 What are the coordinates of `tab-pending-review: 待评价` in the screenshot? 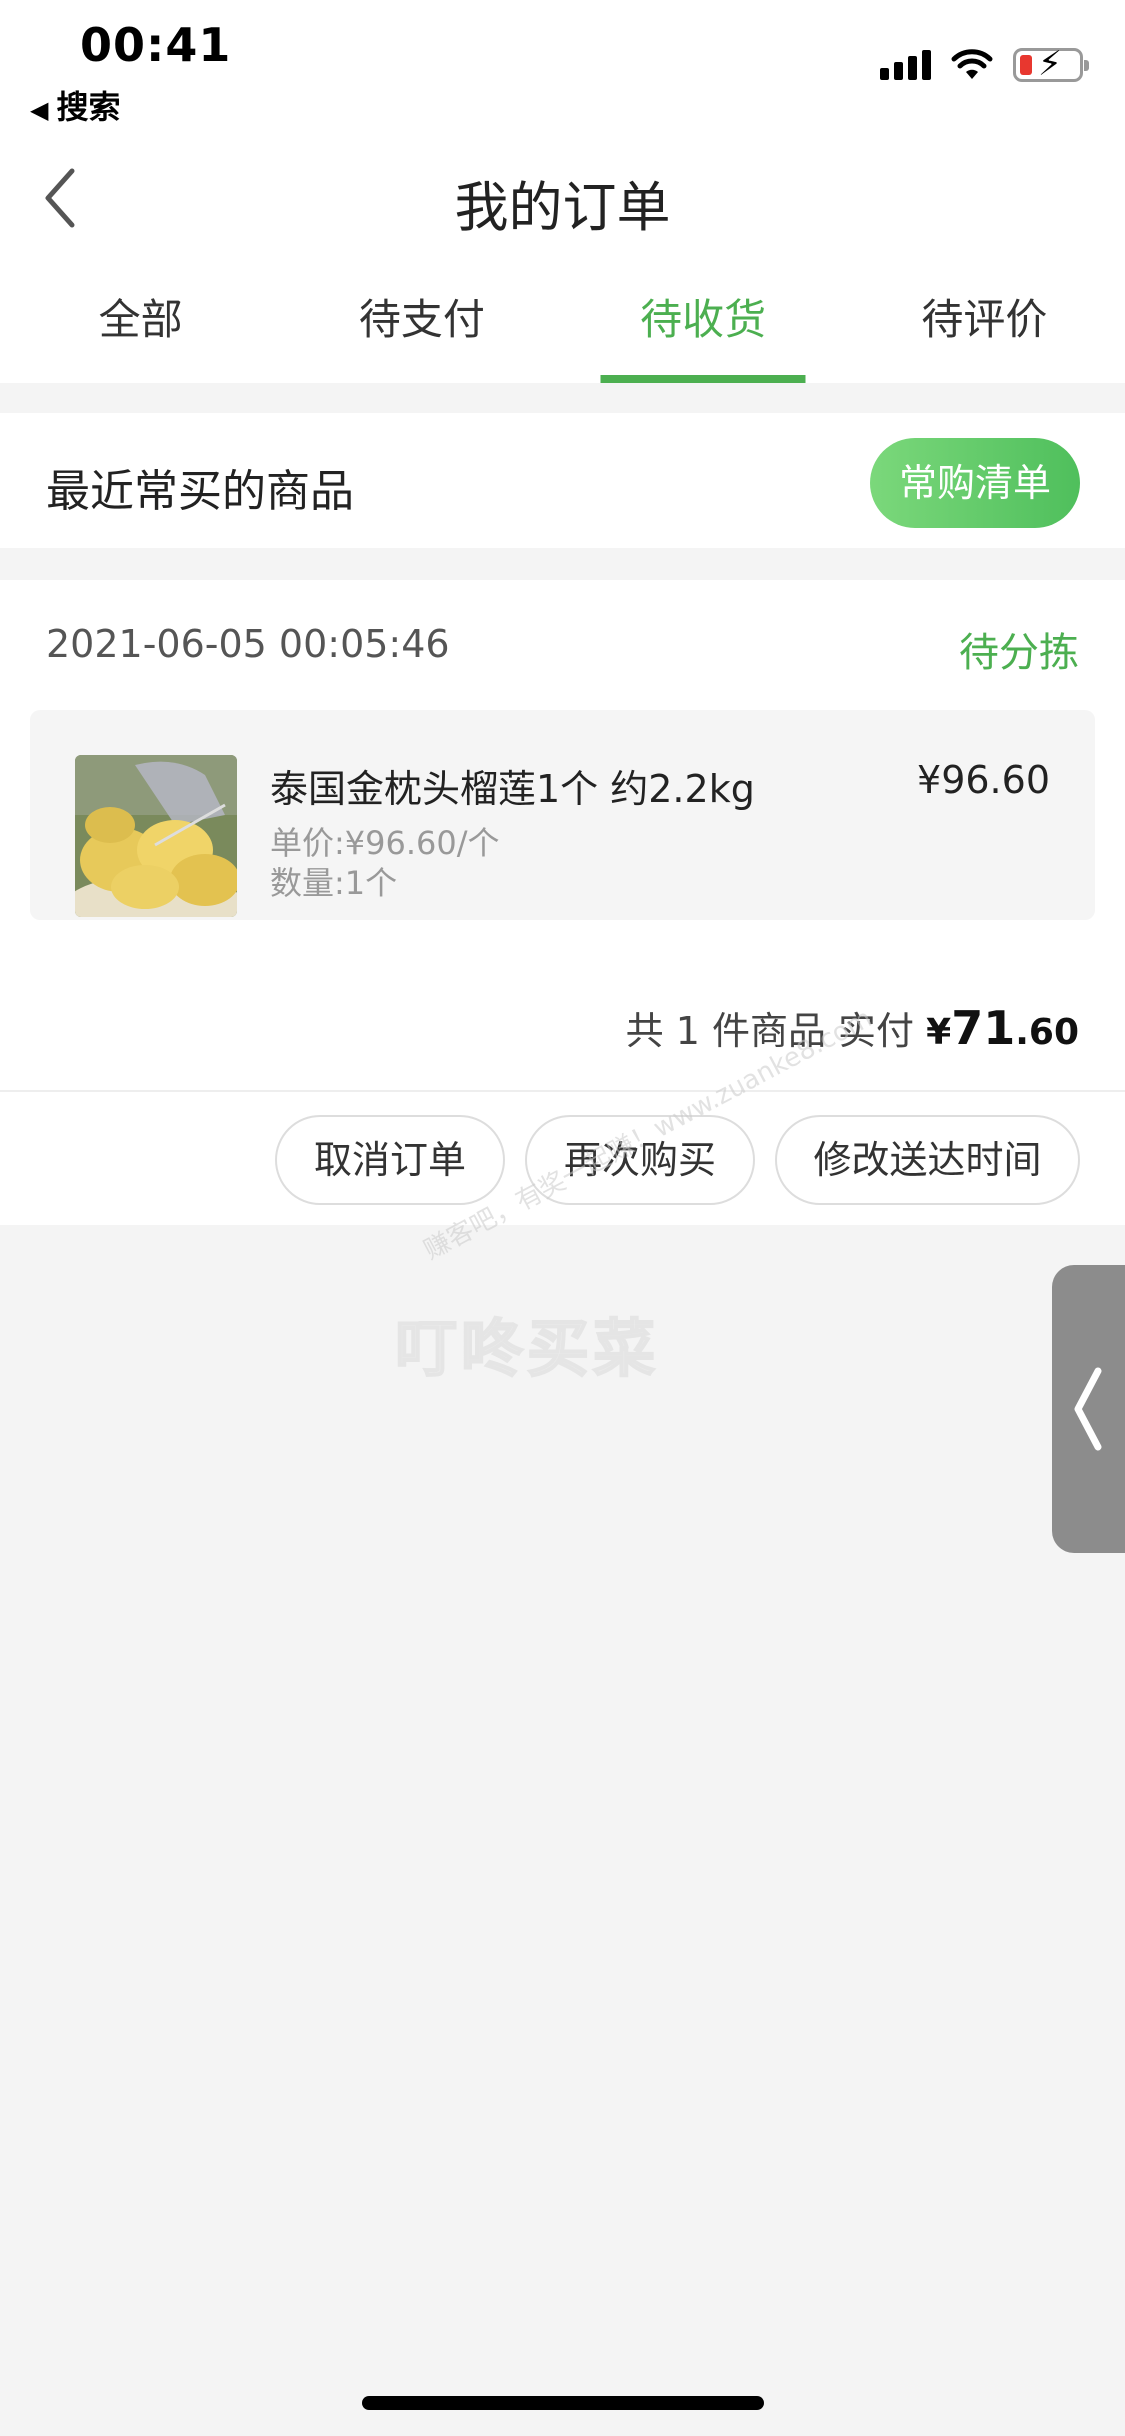 It's located at (984, 331).